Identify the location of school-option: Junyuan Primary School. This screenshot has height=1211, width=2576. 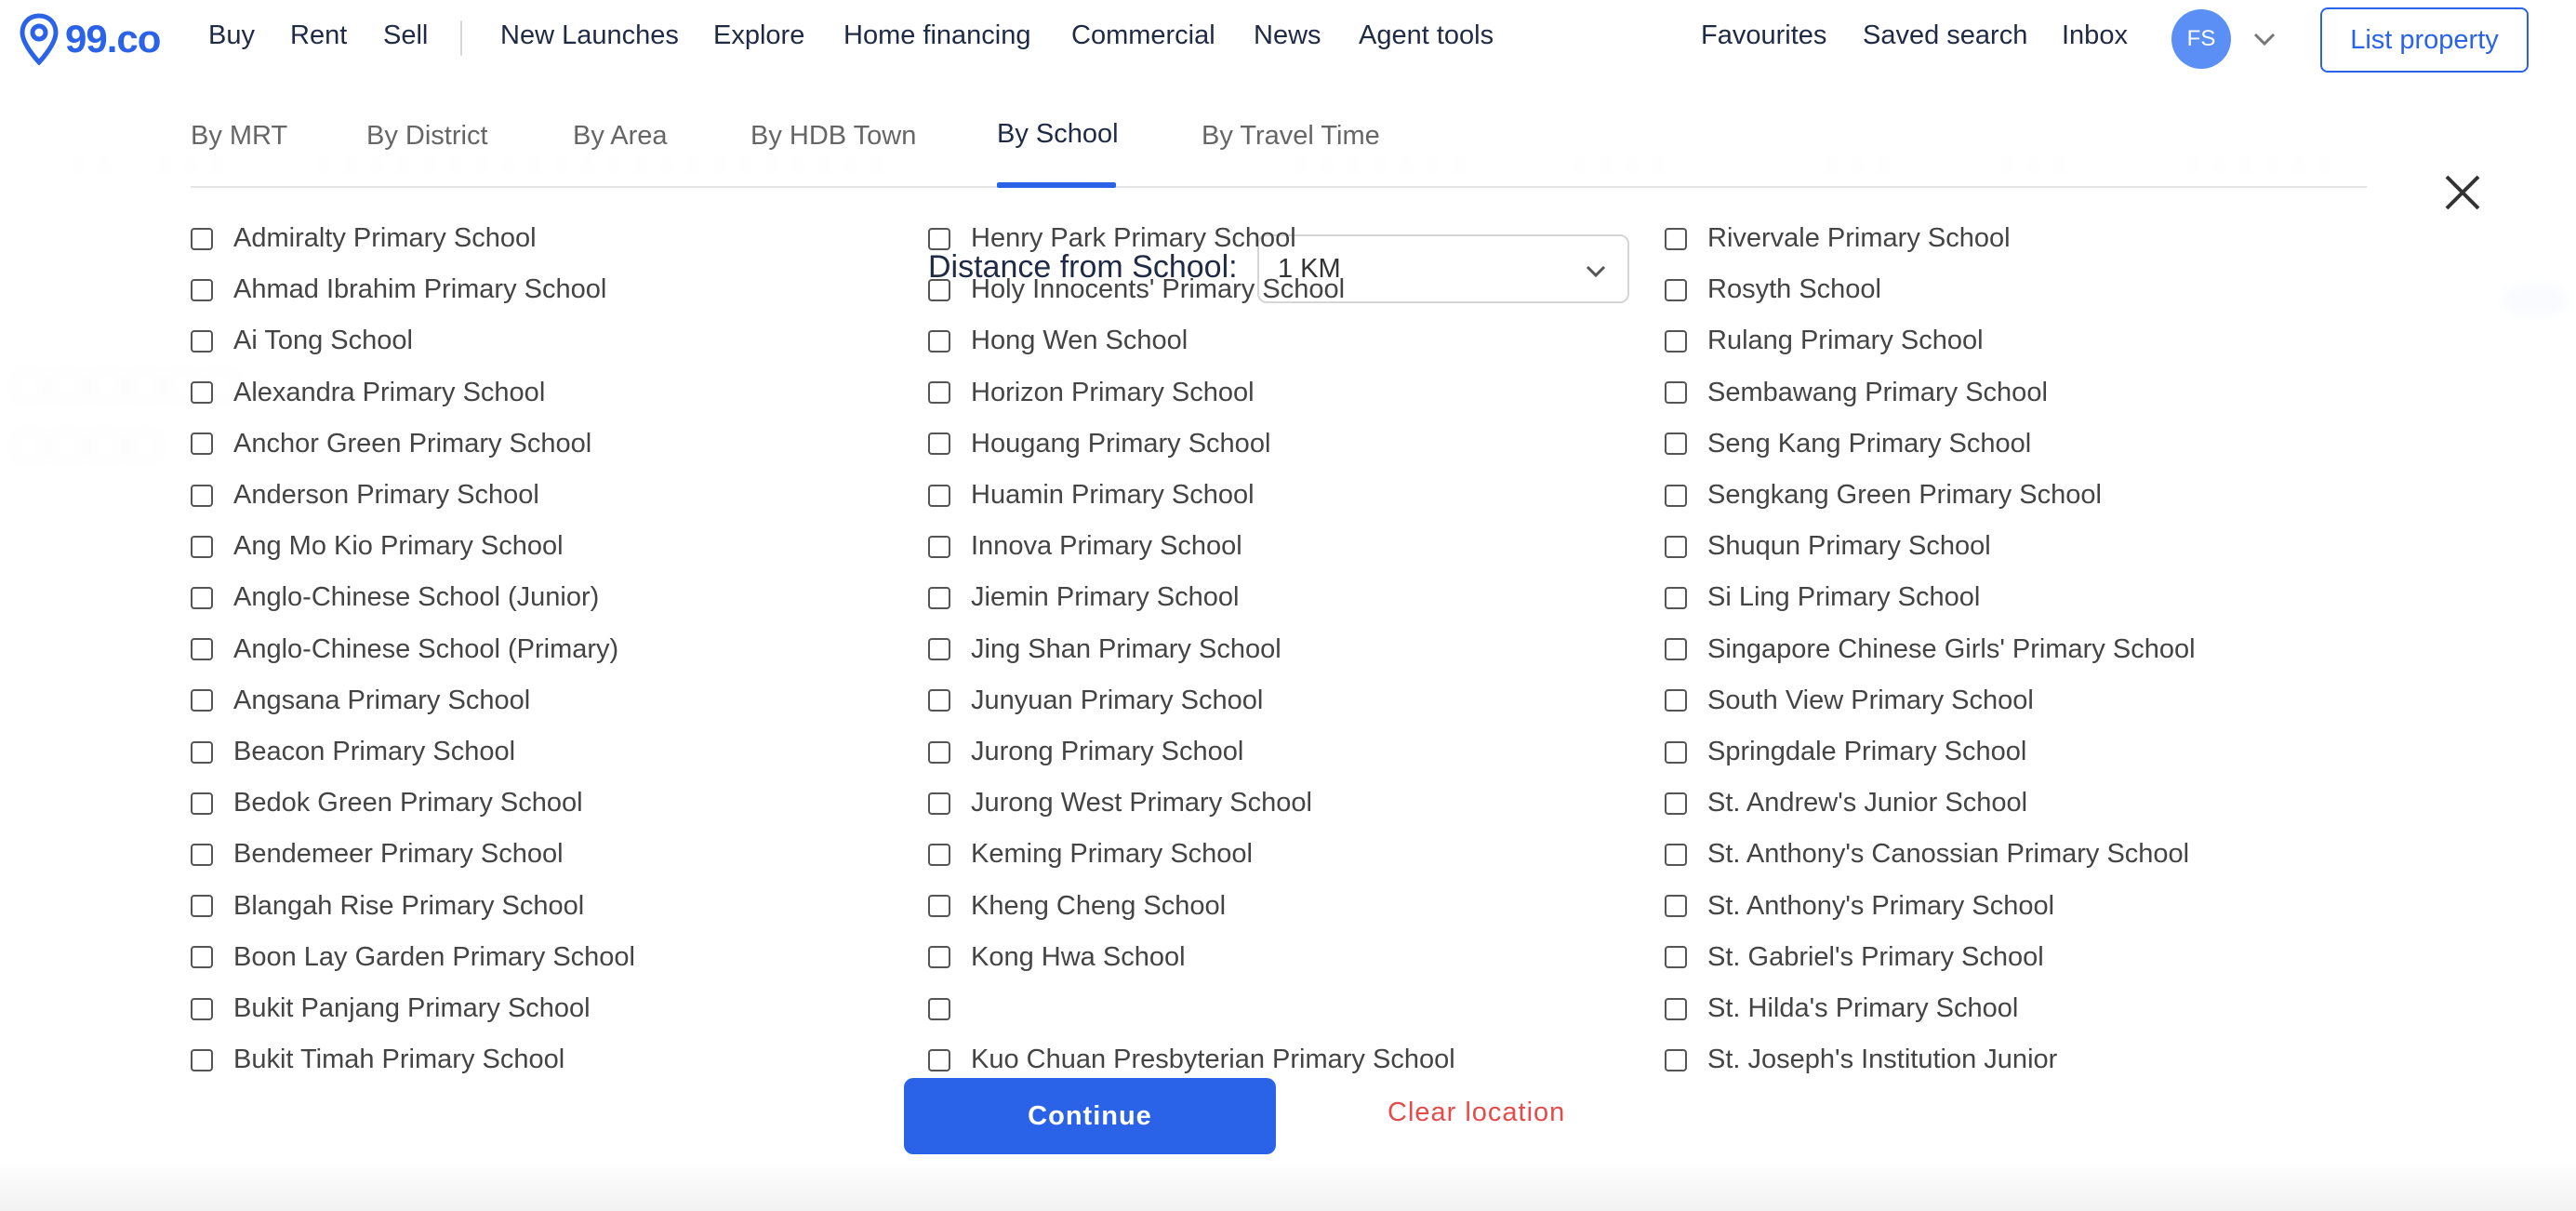
(1095, 700).